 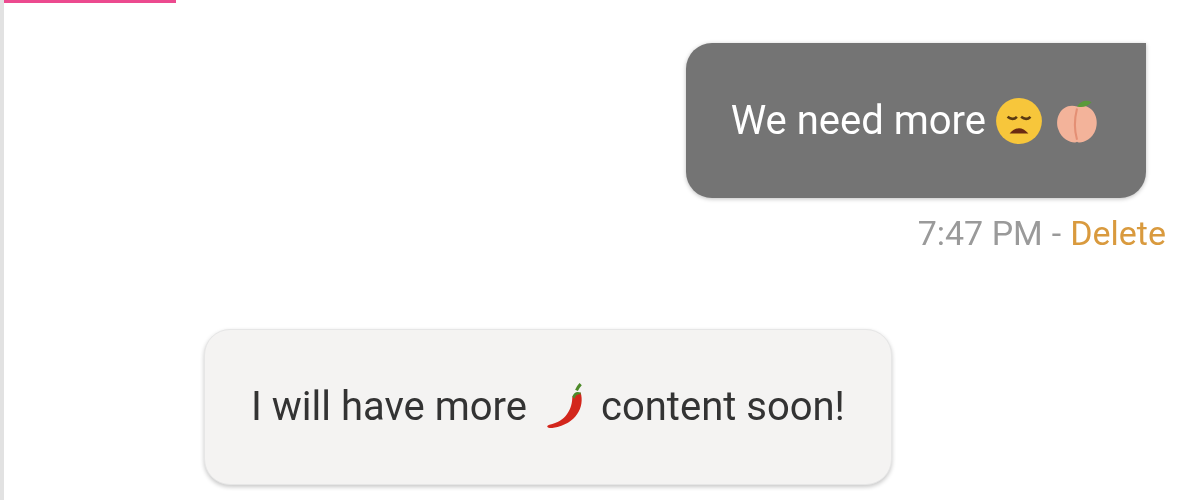 What do you see at coordinates (858, 120) in the screenshot?
I see `message-text: We need more` at bounding box center [858, 120].